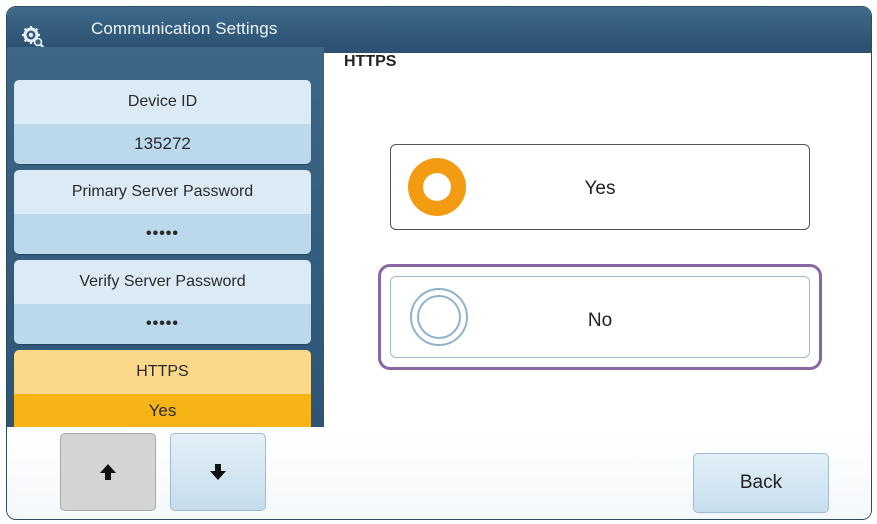  Describe the element at coordinates (761, 483) in the screenshot. I see `back-button: Back` at that location.